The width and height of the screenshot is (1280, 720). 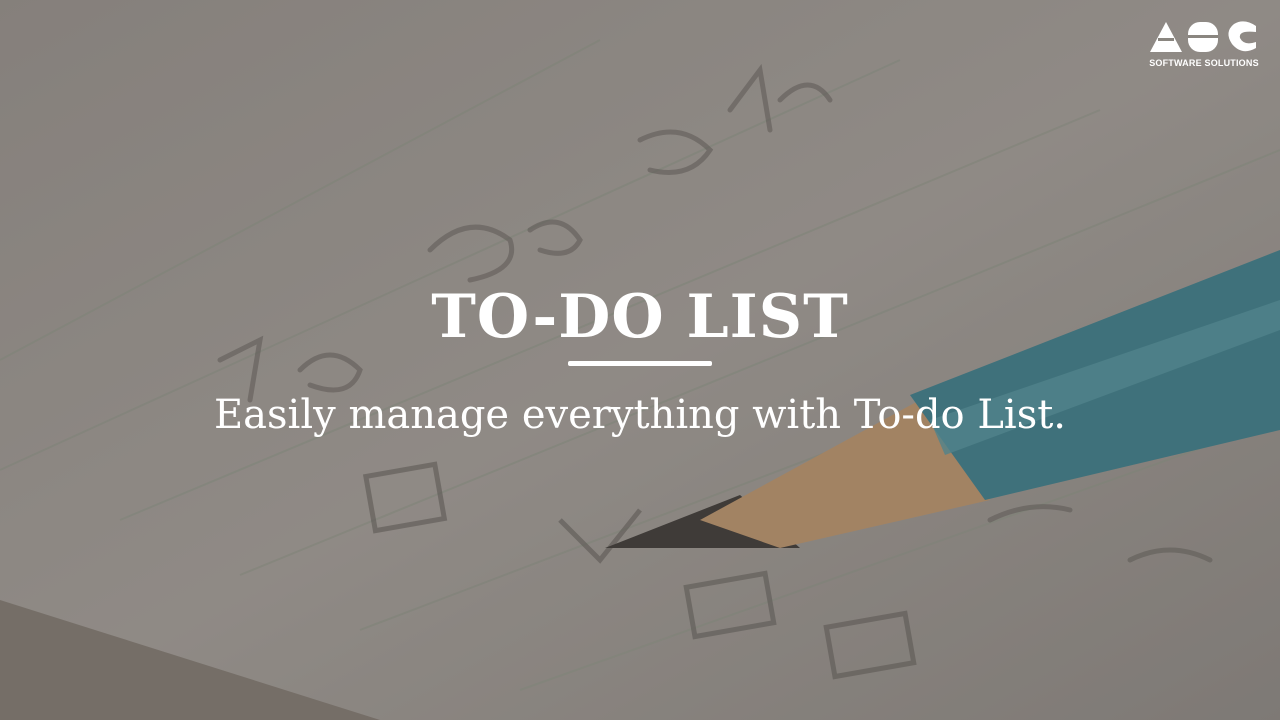 I want to click on title-divider, so click(x=640, y=363).